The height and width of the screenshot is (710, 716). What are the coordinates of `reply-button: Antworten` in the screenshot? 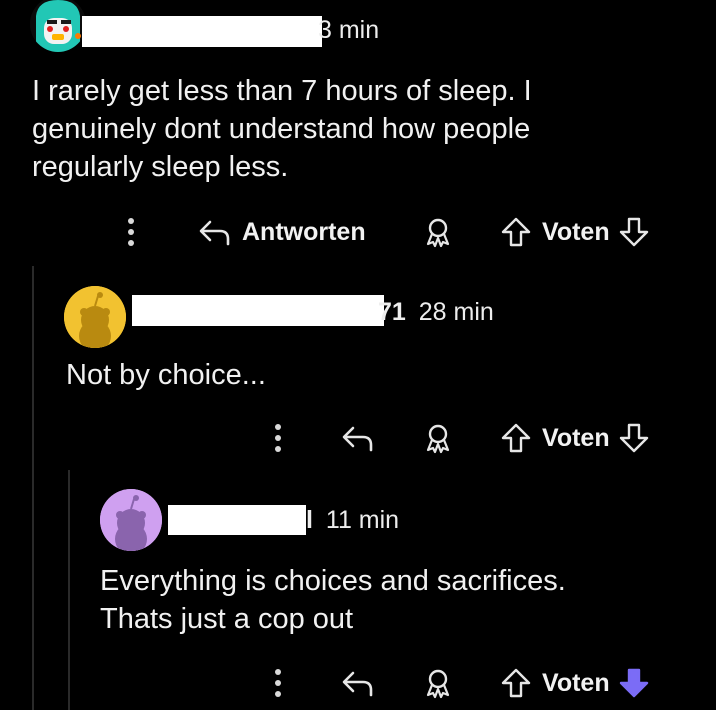 It's located at (282, 232).